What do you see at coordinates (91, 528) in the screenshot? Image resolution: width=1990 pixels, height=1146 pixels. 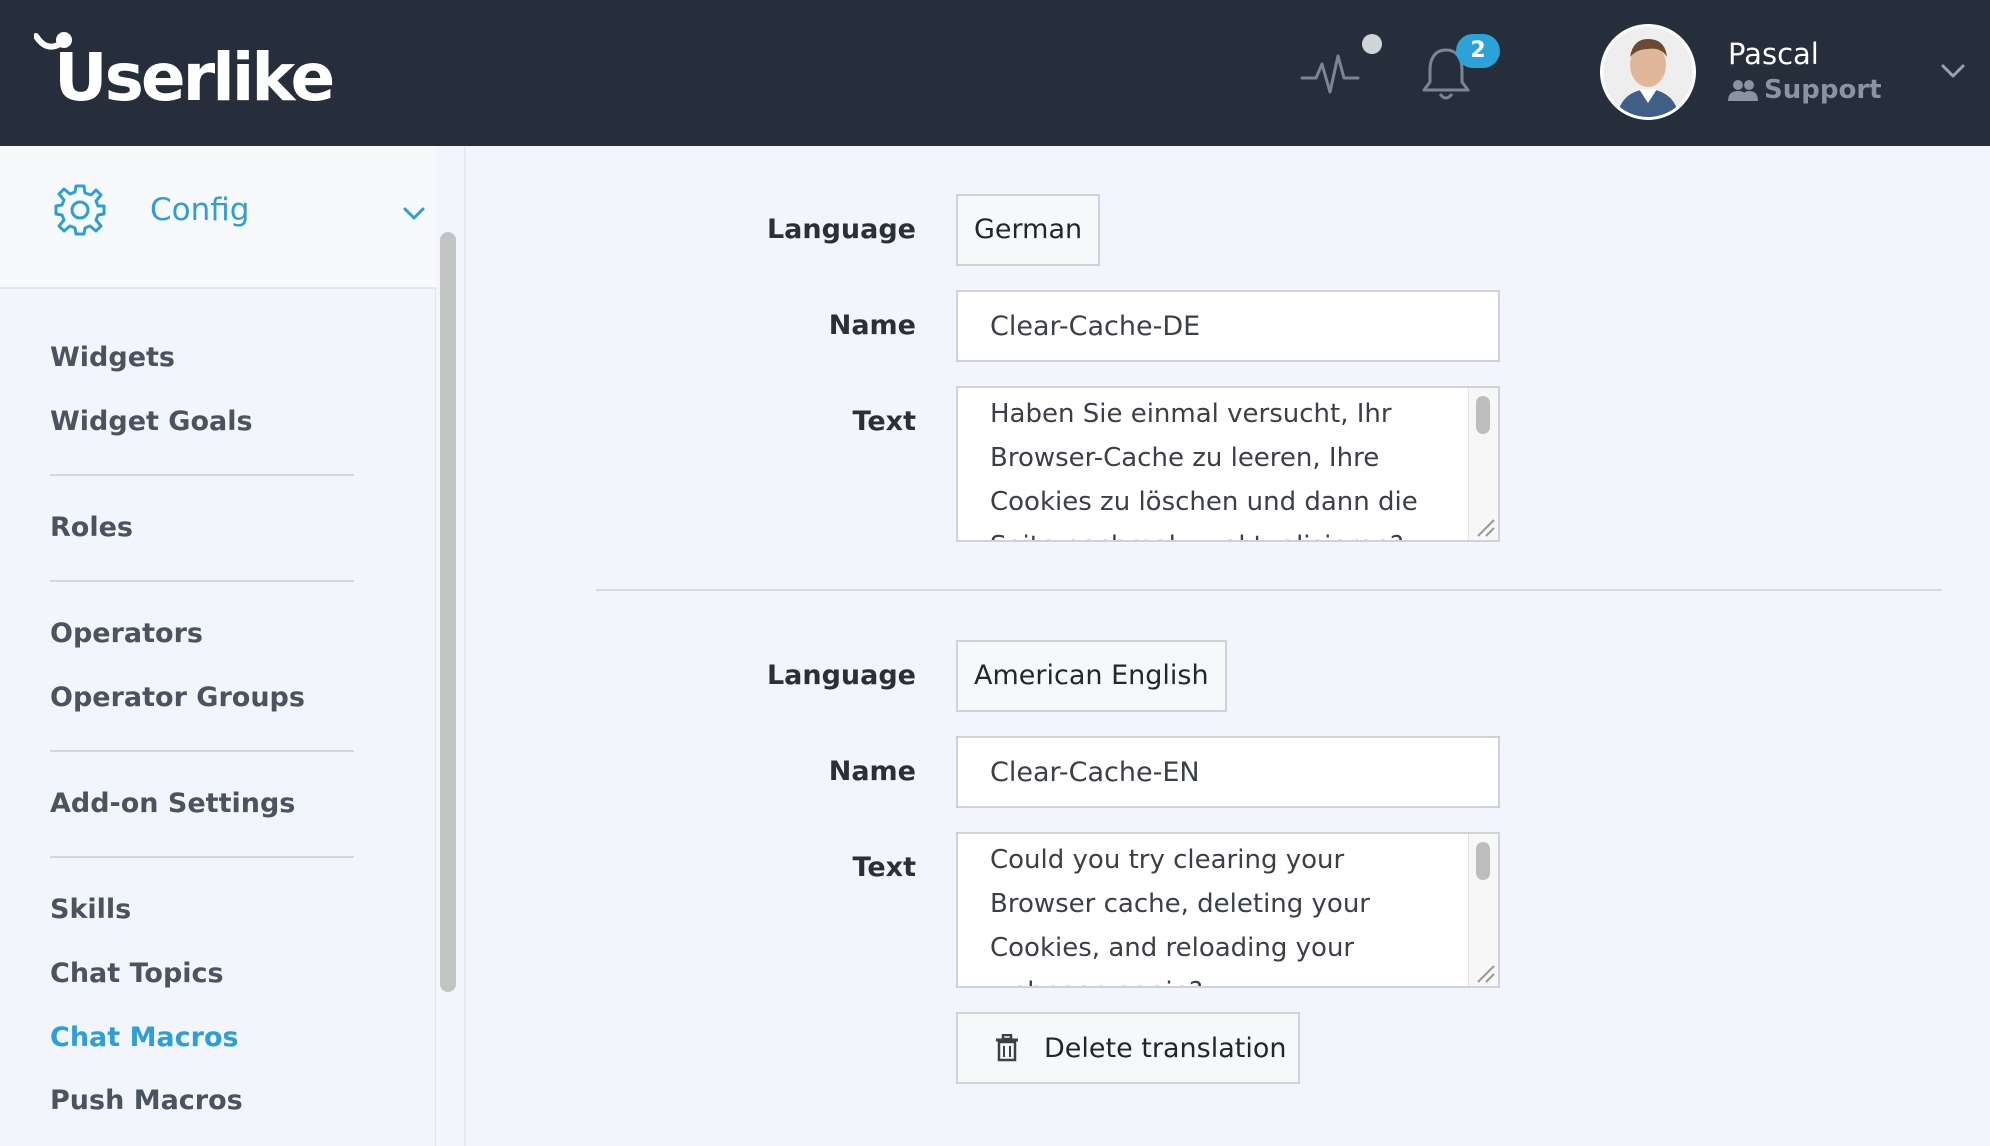 I see `sidebar-item-roles: Roles` at bounding box center [91, 528].